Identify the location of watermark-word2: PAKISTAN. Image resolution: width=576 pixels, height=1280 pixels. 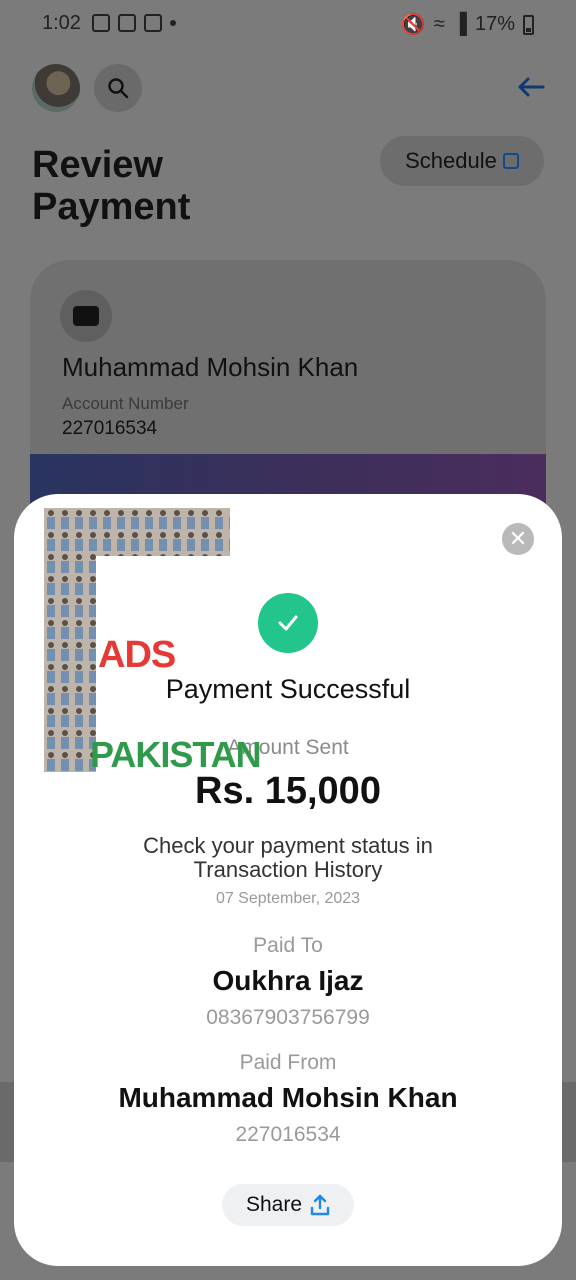
(176, 754).